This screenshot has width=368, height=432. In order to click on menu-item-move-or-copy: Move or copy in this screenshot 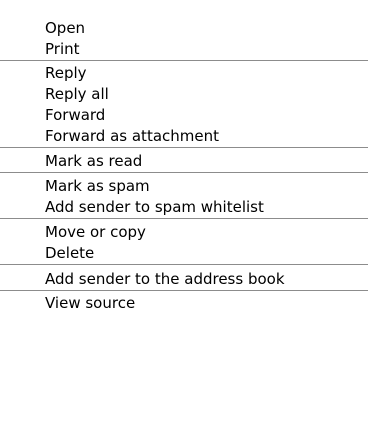, I will do `click(184, 232)`.